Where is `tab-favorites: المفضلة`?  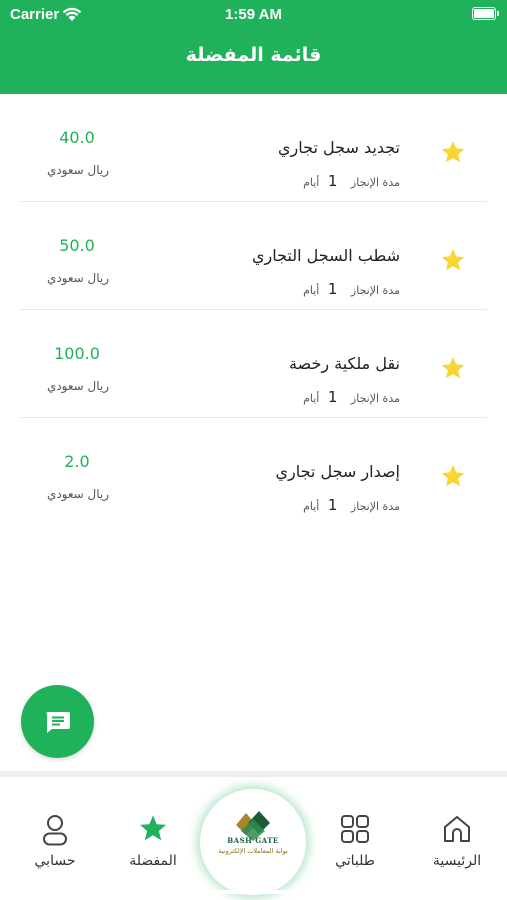 tab-favorites: المفضلة is located at coordinates (153, 827).